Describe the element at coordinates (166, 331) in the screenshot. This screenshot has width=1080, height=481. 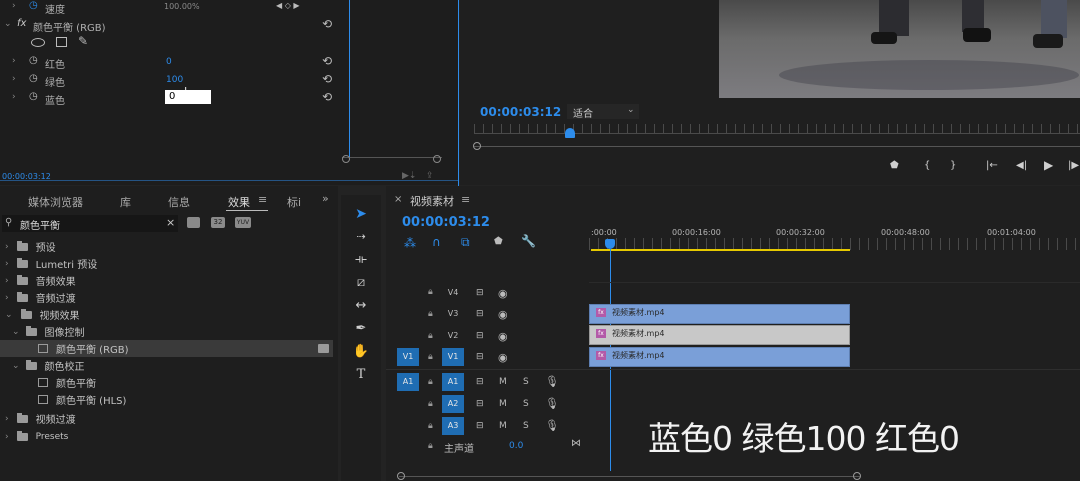
I see `tree-item-image-control: ⌄ 图像控制` at that location.